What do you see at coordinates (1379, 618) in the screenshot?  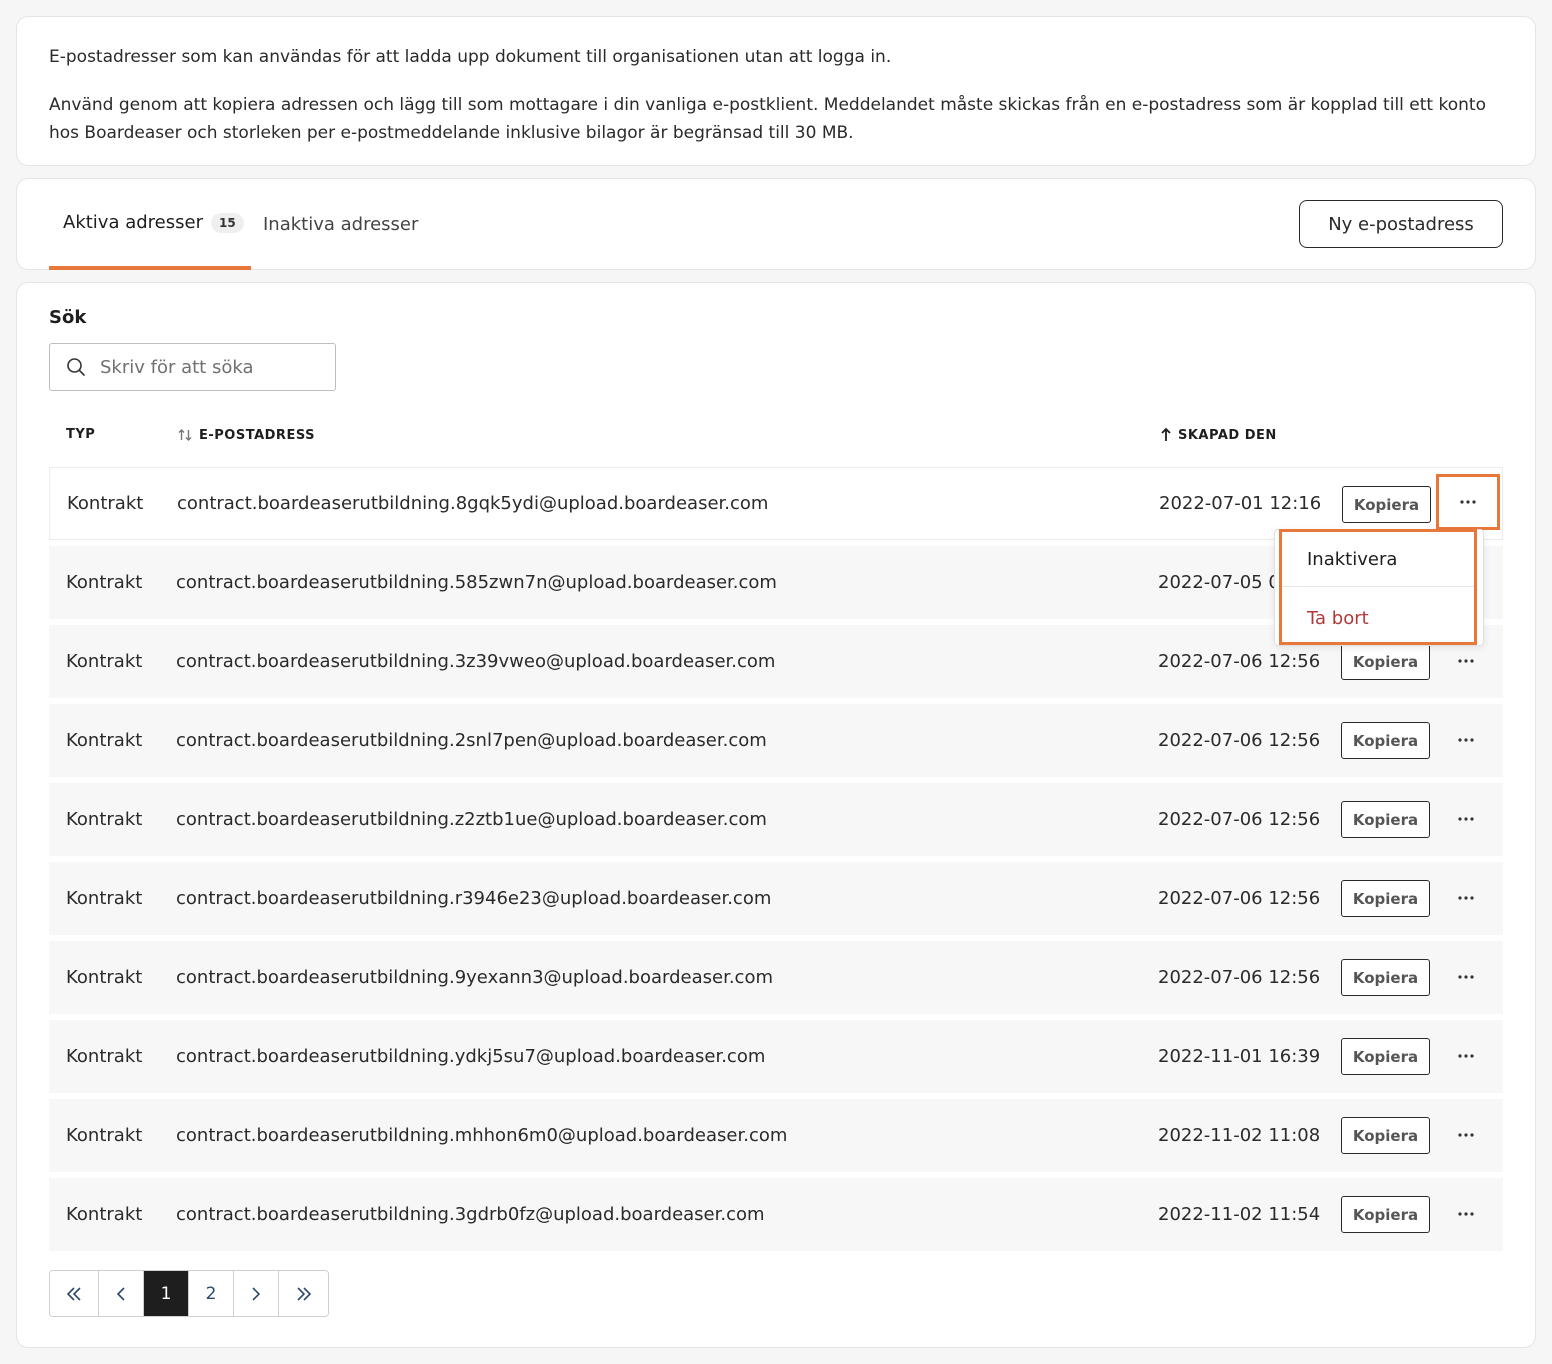 I see `menu-item-delete: Ta bort` at bounding box center [1379, 618].